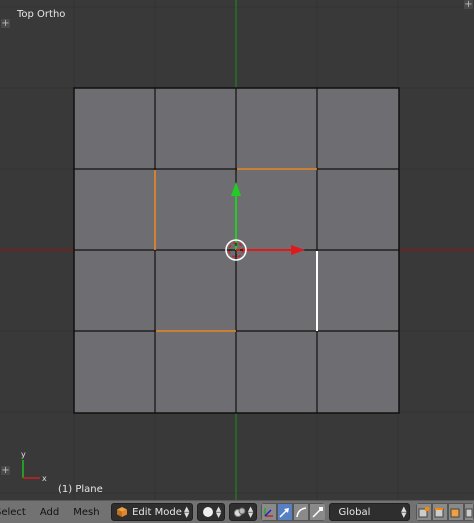  What do you see at coordinates (23, 454) in the screenshot?
I see `axis-widget-y-label: y` at bounding box center [23, 454].